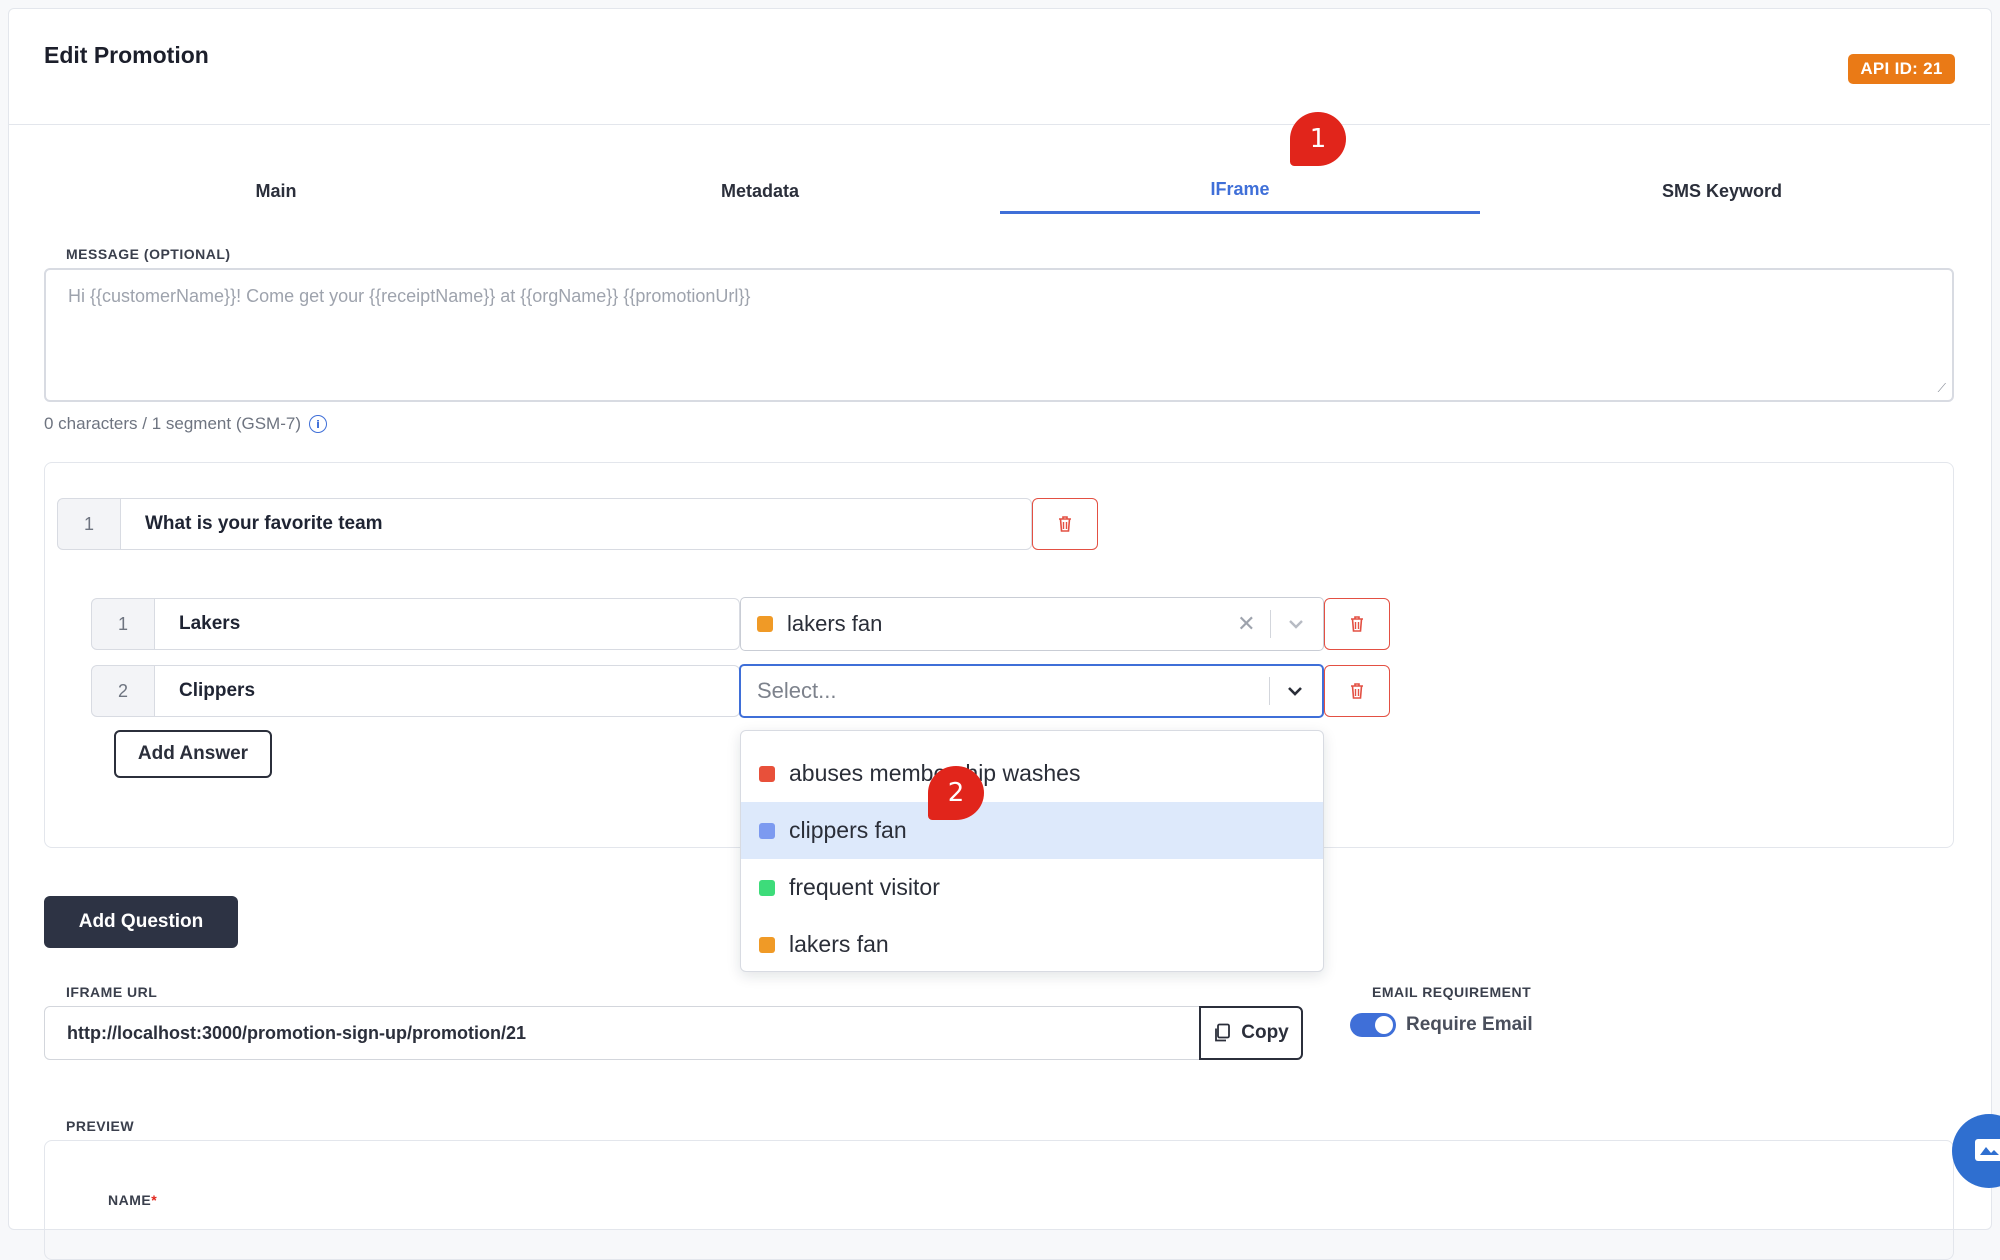  Describe the element at coordinates (276, 191) in the screenshot. I see `tab-main: Main` at that location.